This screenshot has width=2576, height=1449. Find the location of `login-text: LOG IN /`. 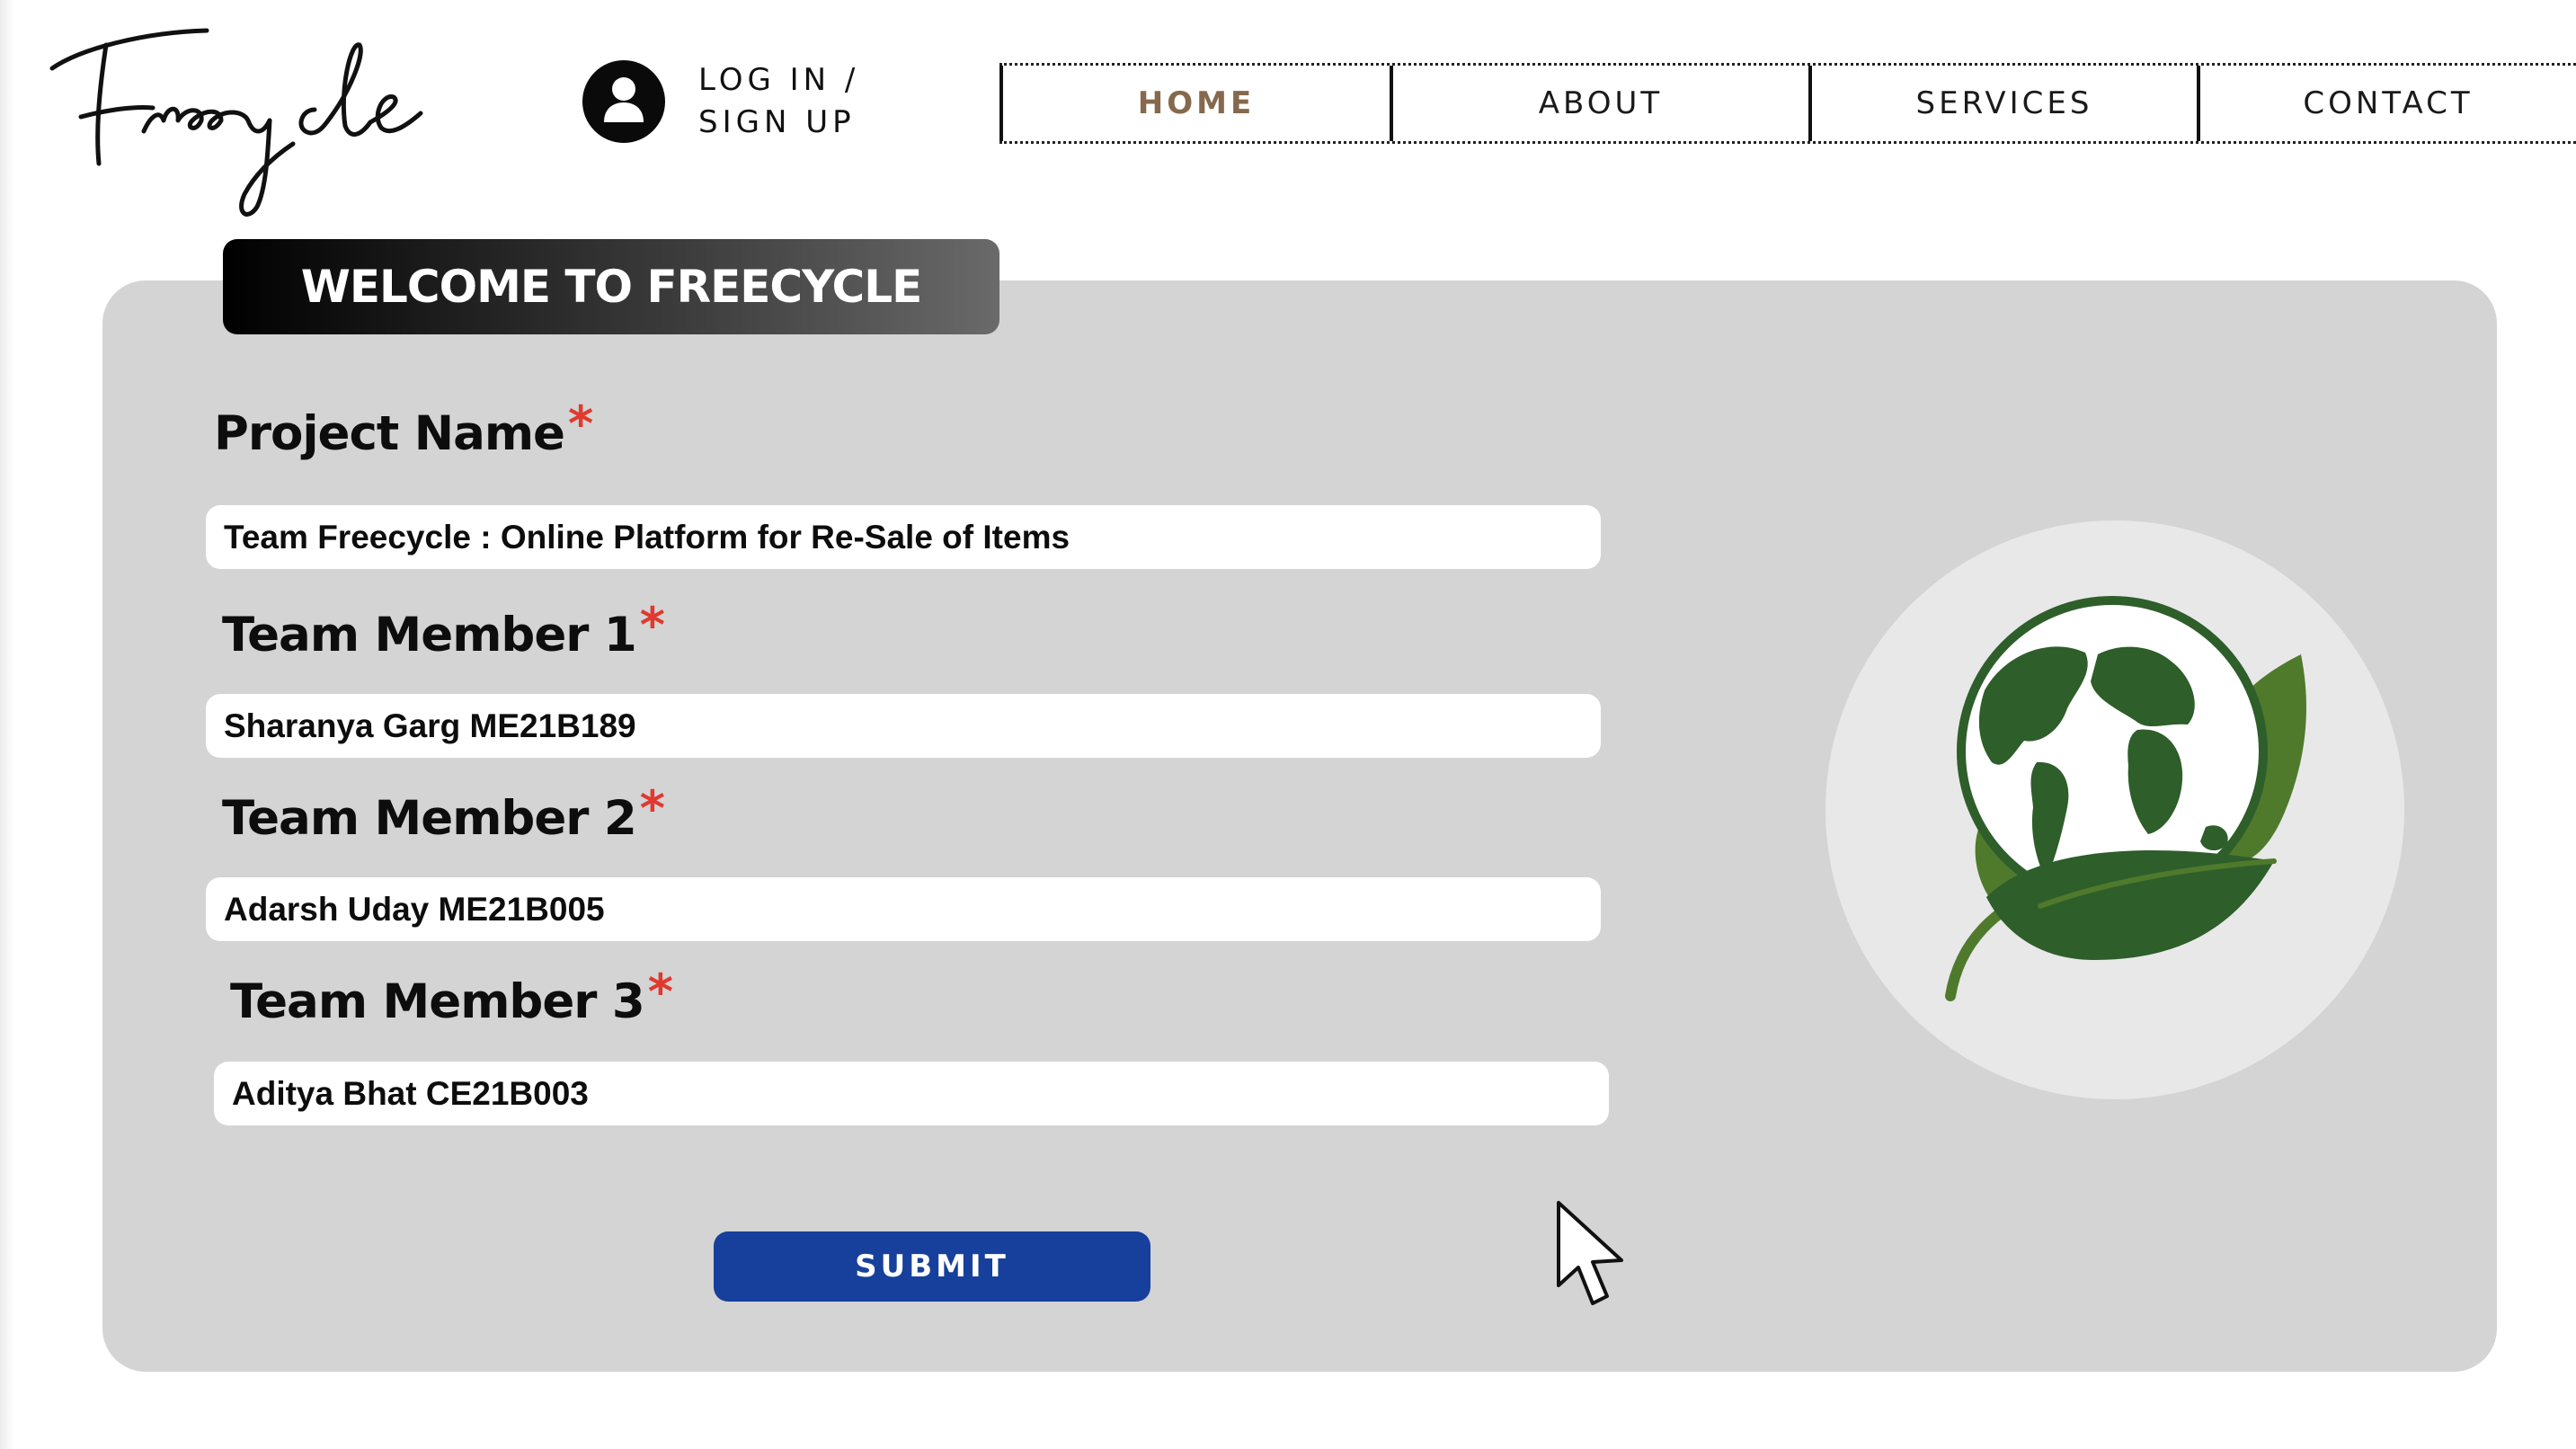

login-text: LOG IN / is located at coordinates (779, 80).